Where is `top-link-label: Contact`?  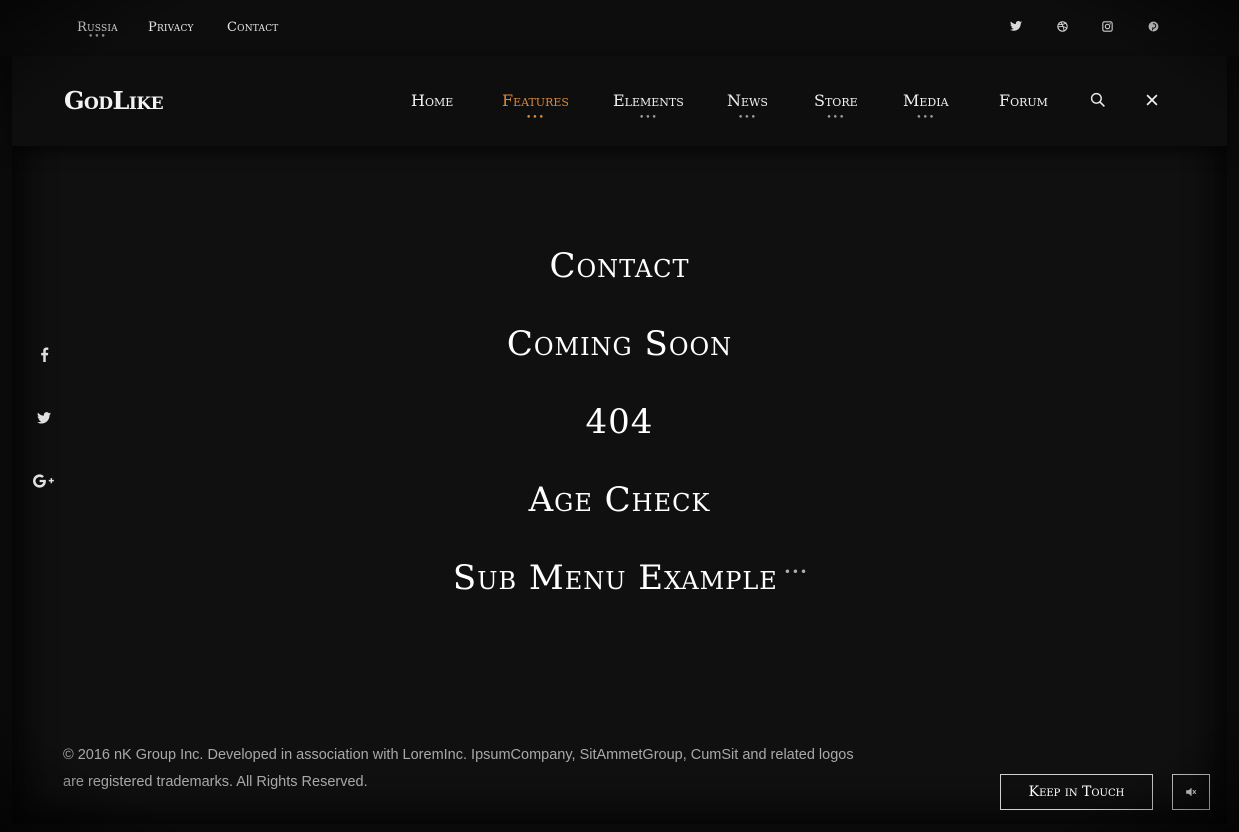
top-link-label: Contact is located at coordinates (253, 27).